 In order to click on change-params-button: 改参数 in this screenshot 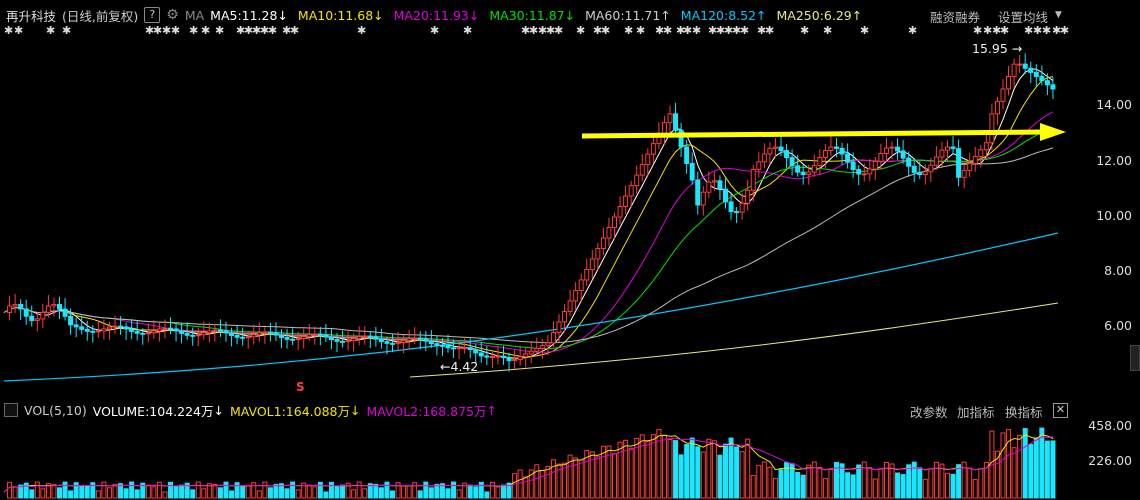, I will do `click(929, 411)`.